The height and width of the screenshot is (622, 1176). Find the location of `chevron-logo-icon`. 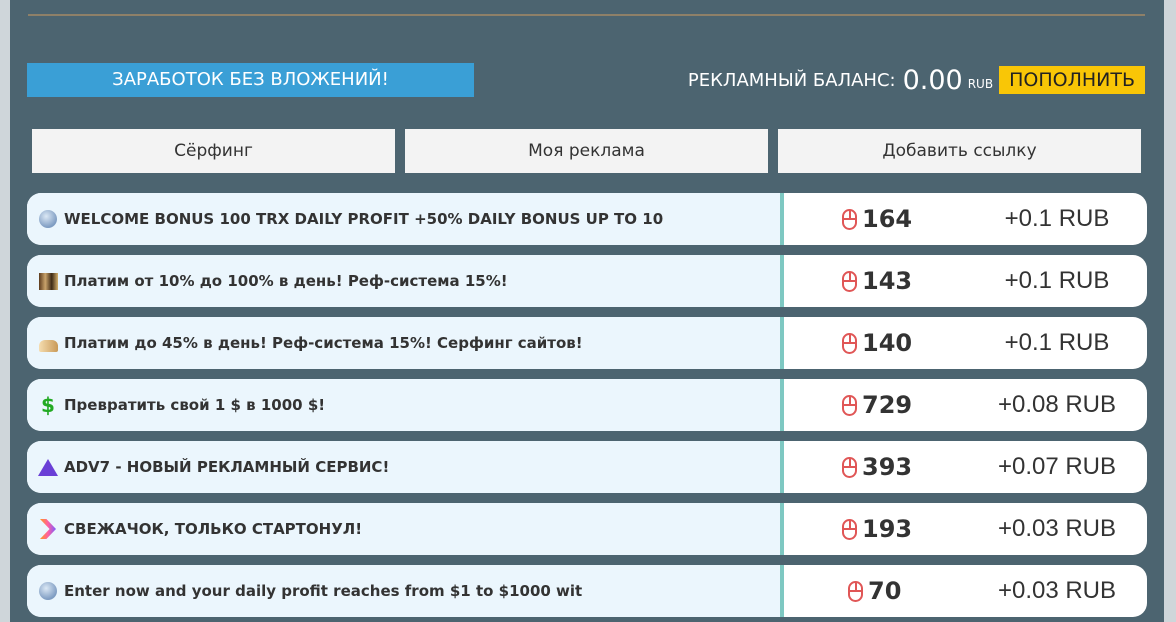

chevron-logo-icon is located at coordinates (48, 529).